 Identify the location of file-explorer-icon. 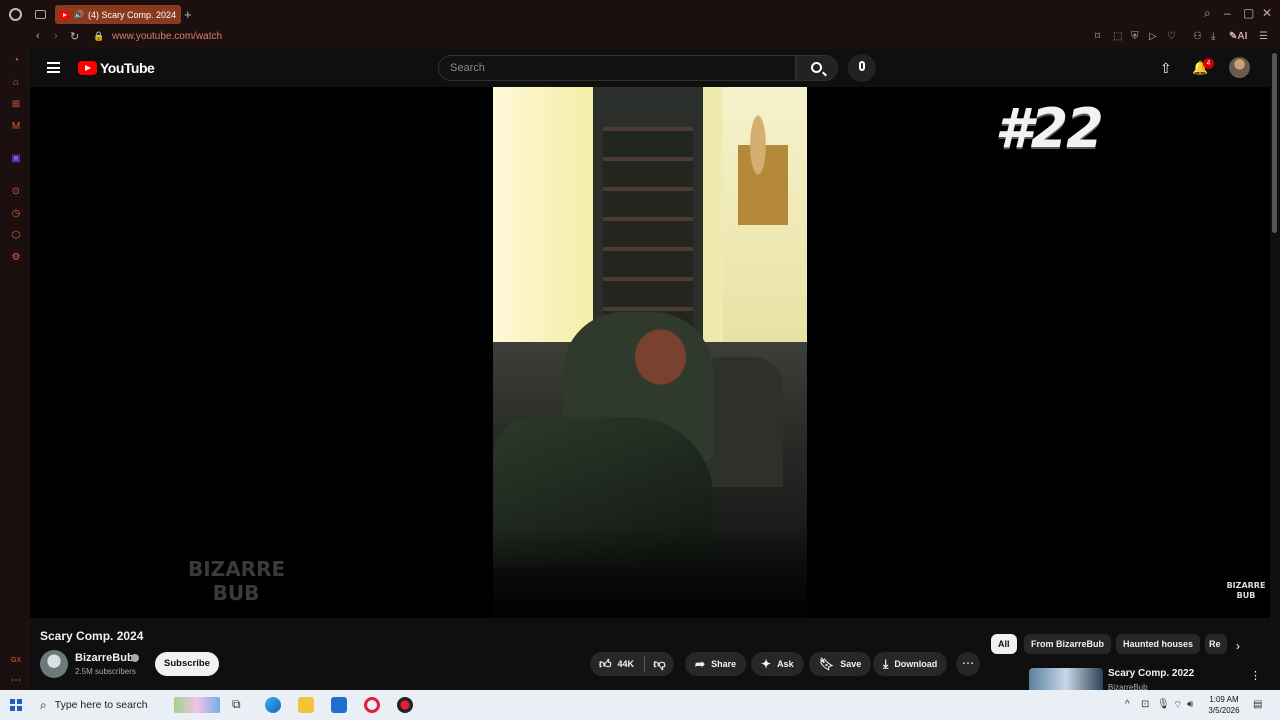
(306, 705).